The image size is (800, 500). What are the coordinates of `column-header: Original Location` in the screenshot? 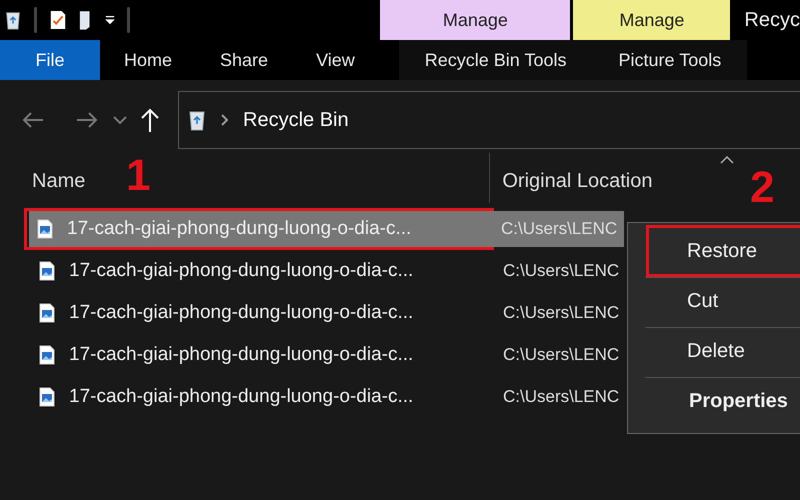 It's located at (577, 181).